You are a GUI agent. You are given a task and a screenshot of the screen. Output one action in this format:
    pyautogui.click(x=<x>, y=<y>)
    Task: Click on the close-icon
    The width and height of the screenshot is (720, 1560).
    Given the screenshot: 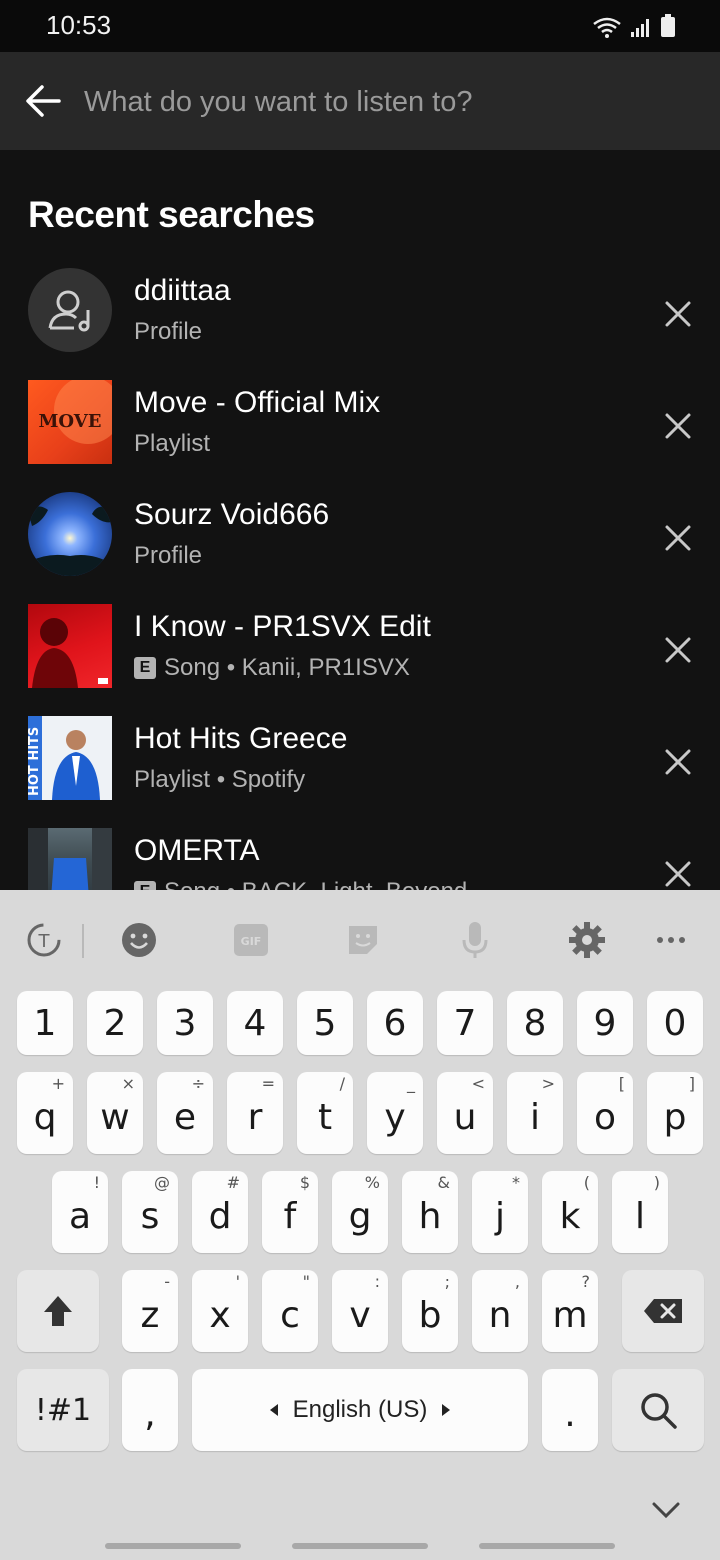 What is the action you would take?
    pyautogui.click(x=678, y=314)
    